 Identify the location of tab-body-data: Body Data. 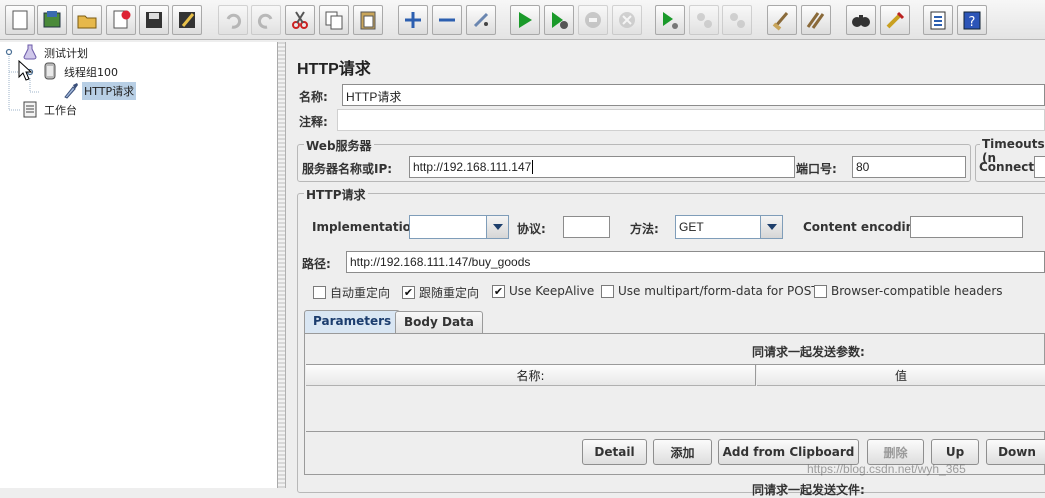
(439, 322).